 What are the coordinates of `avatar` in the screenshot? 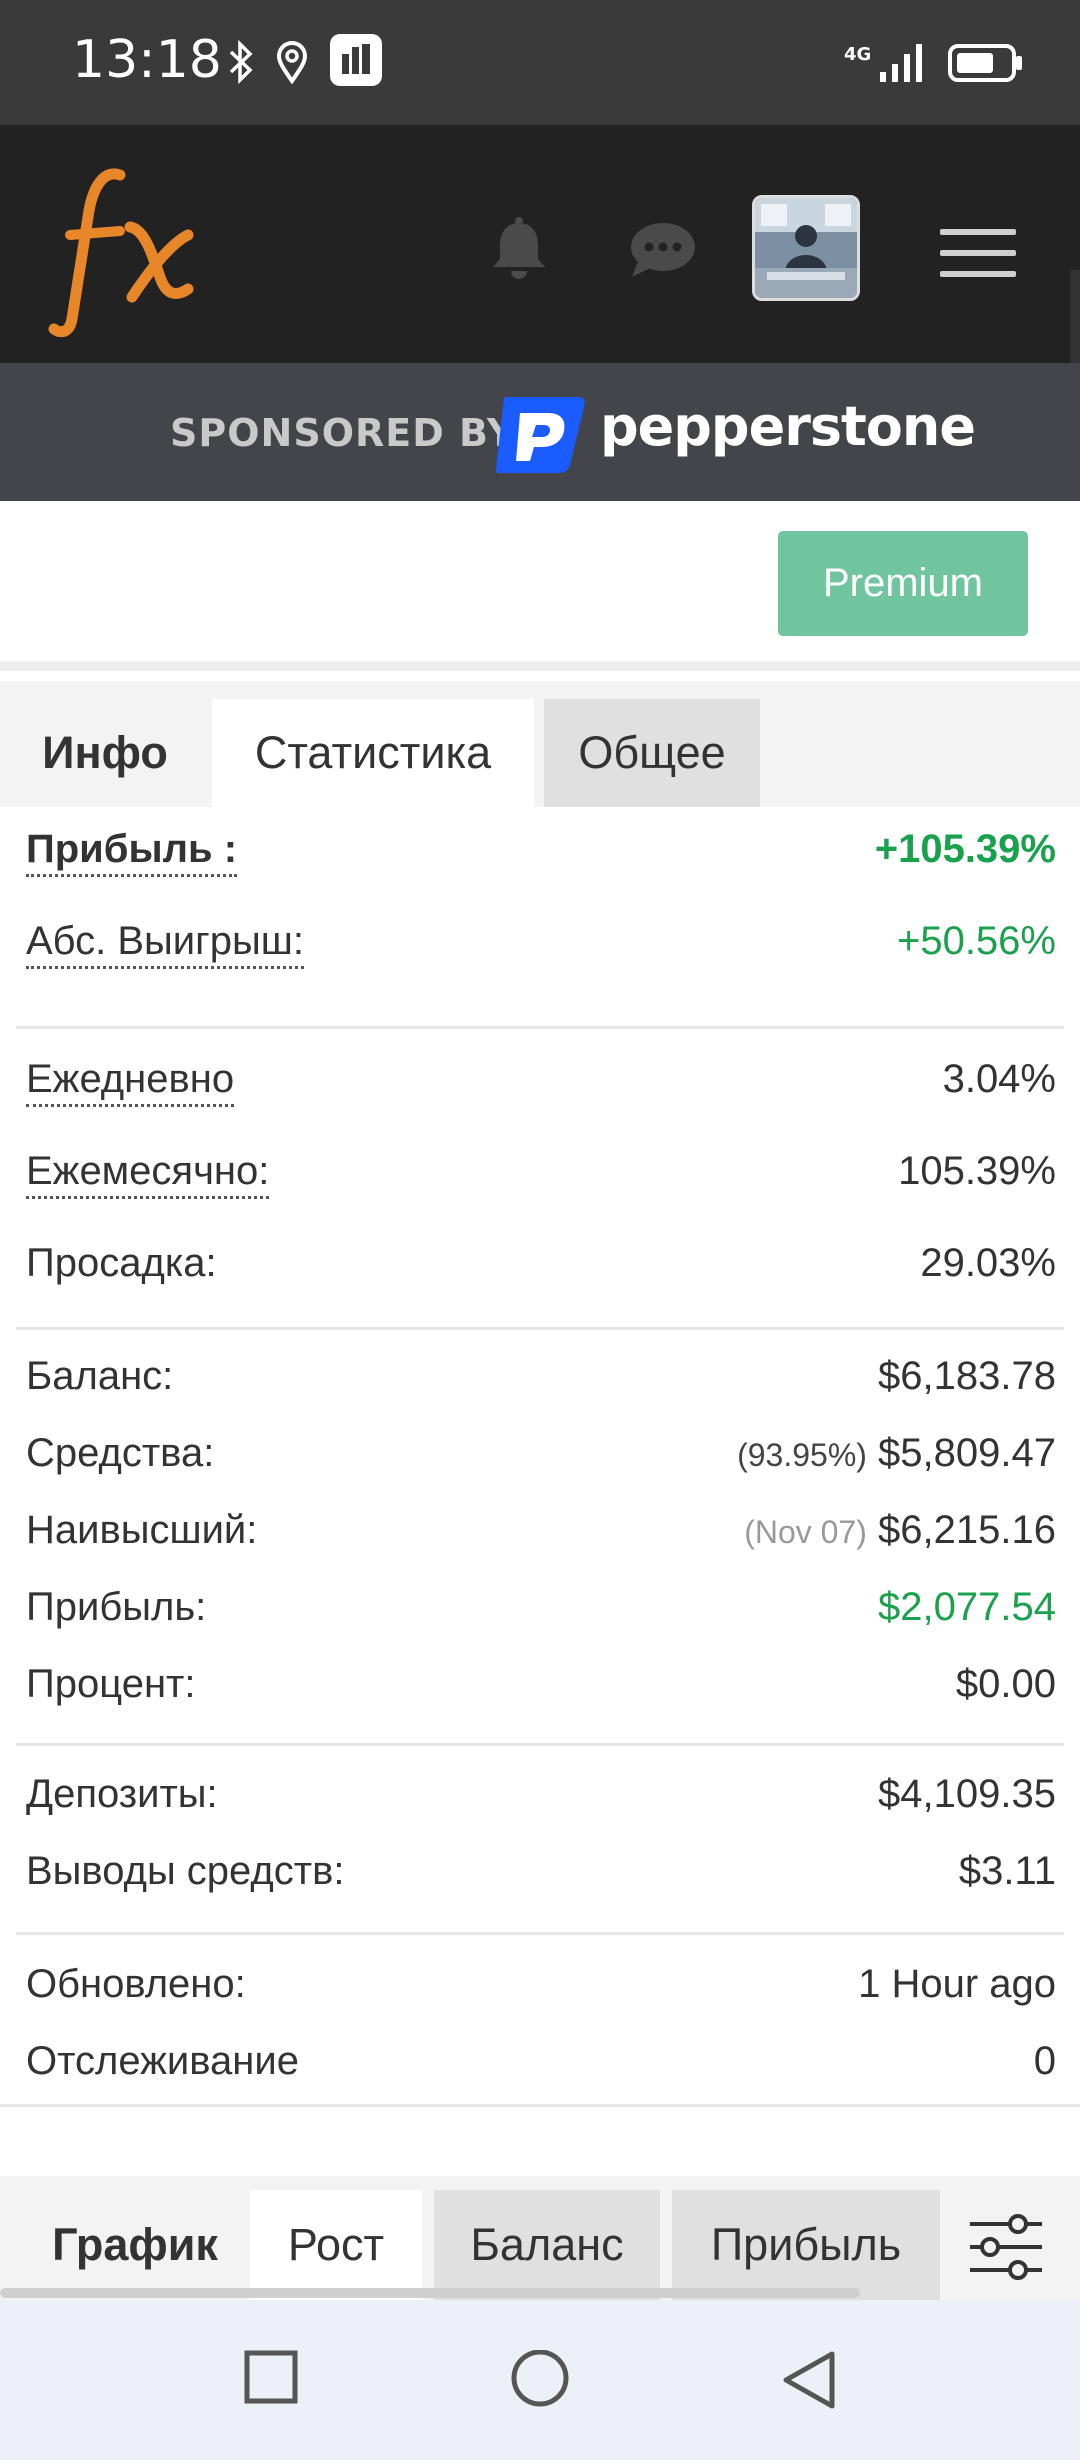 It's located at (806, 248).